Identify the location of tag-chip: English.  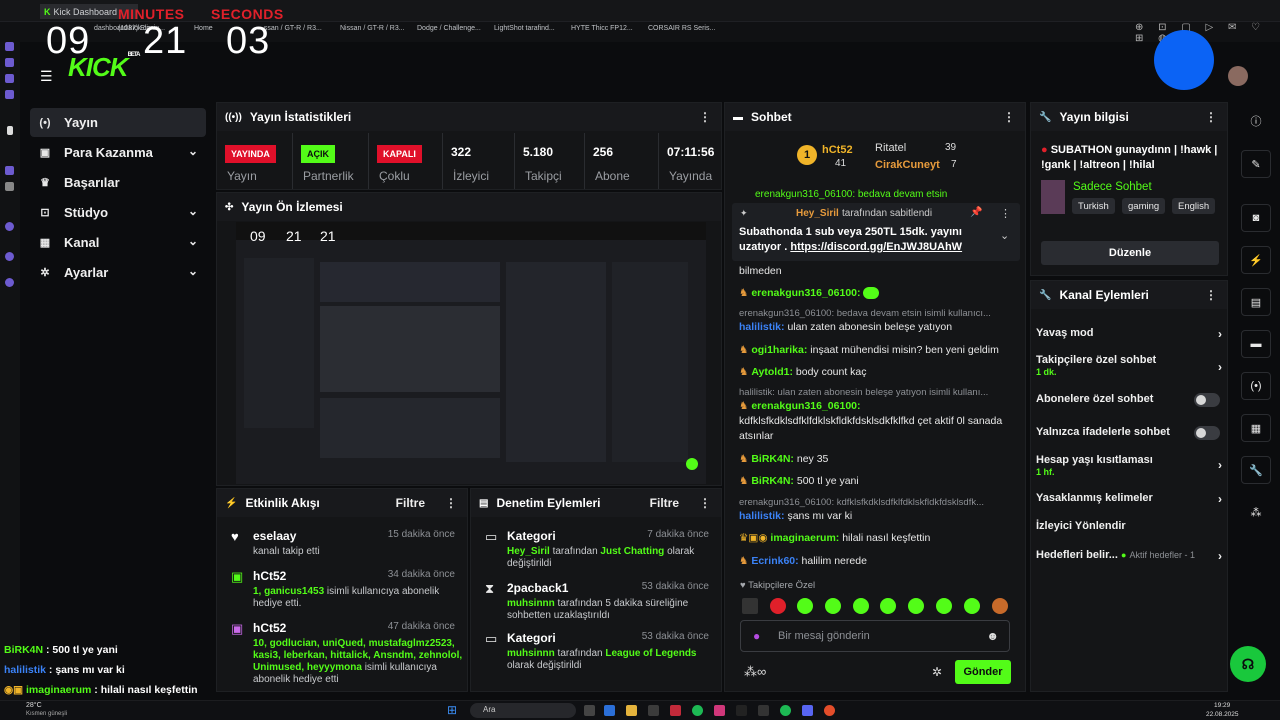
(1194, 206).